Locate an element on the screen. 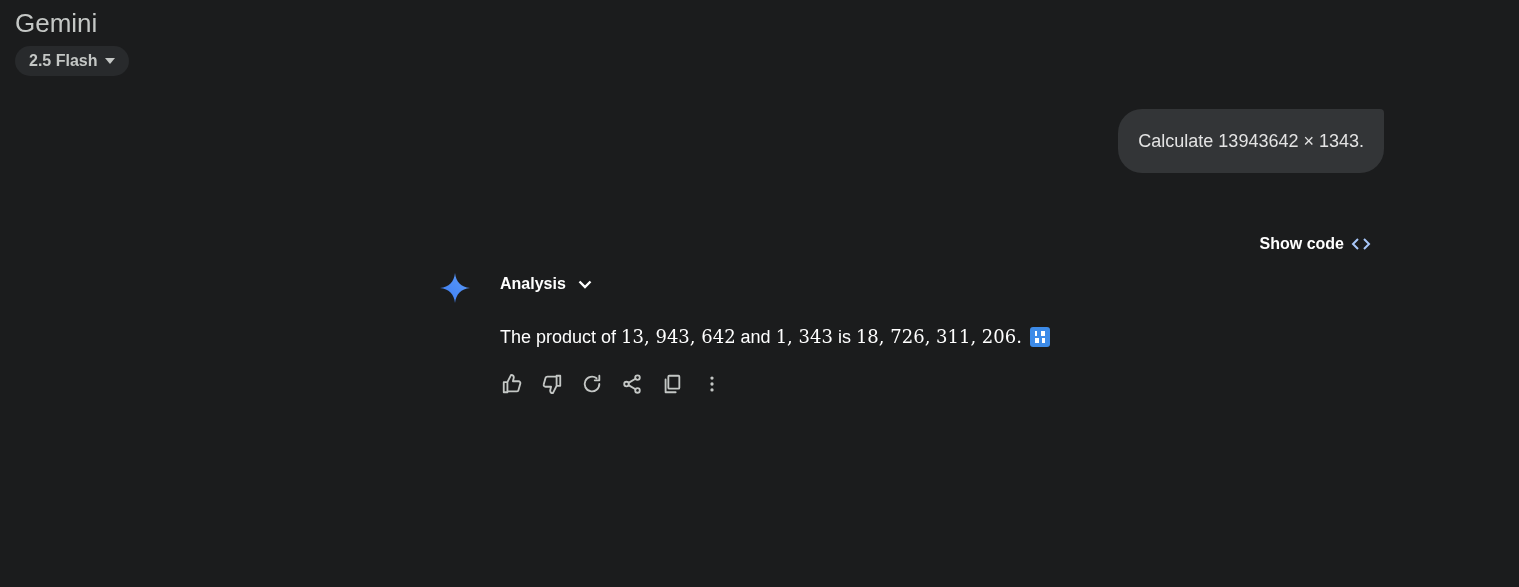  app-title: Gemini is located at coordinates (57, 23).